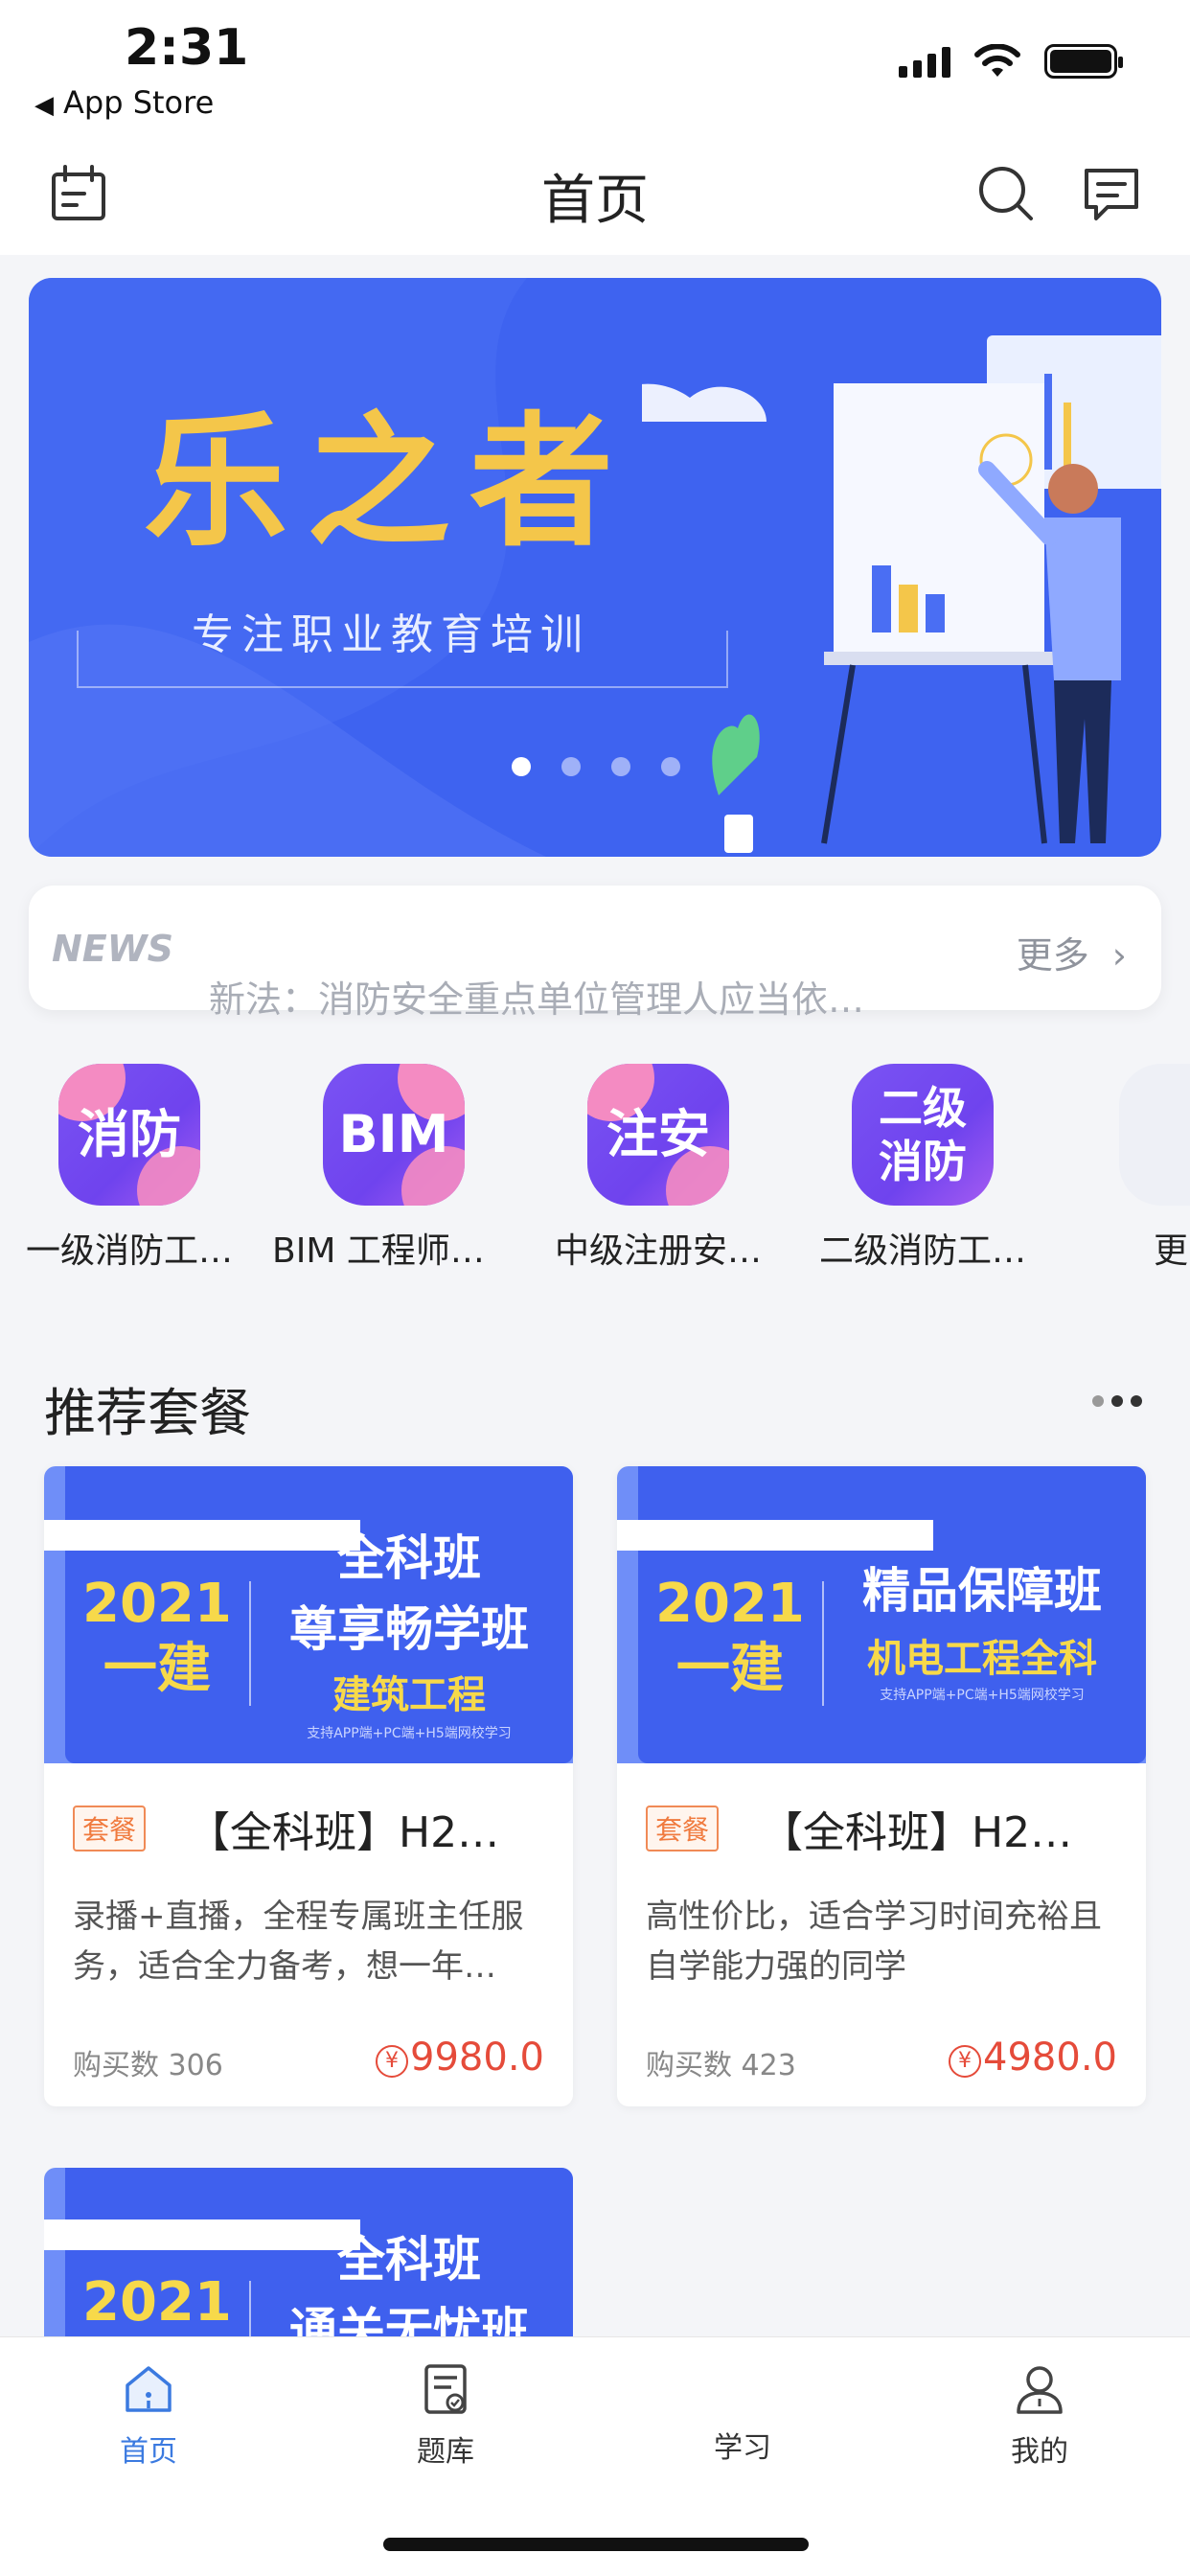 This screenshot has height=2576, width=1190. Describe the element at coordinates (149, 2389) in the screenshot. I see `home-icon` at that location.